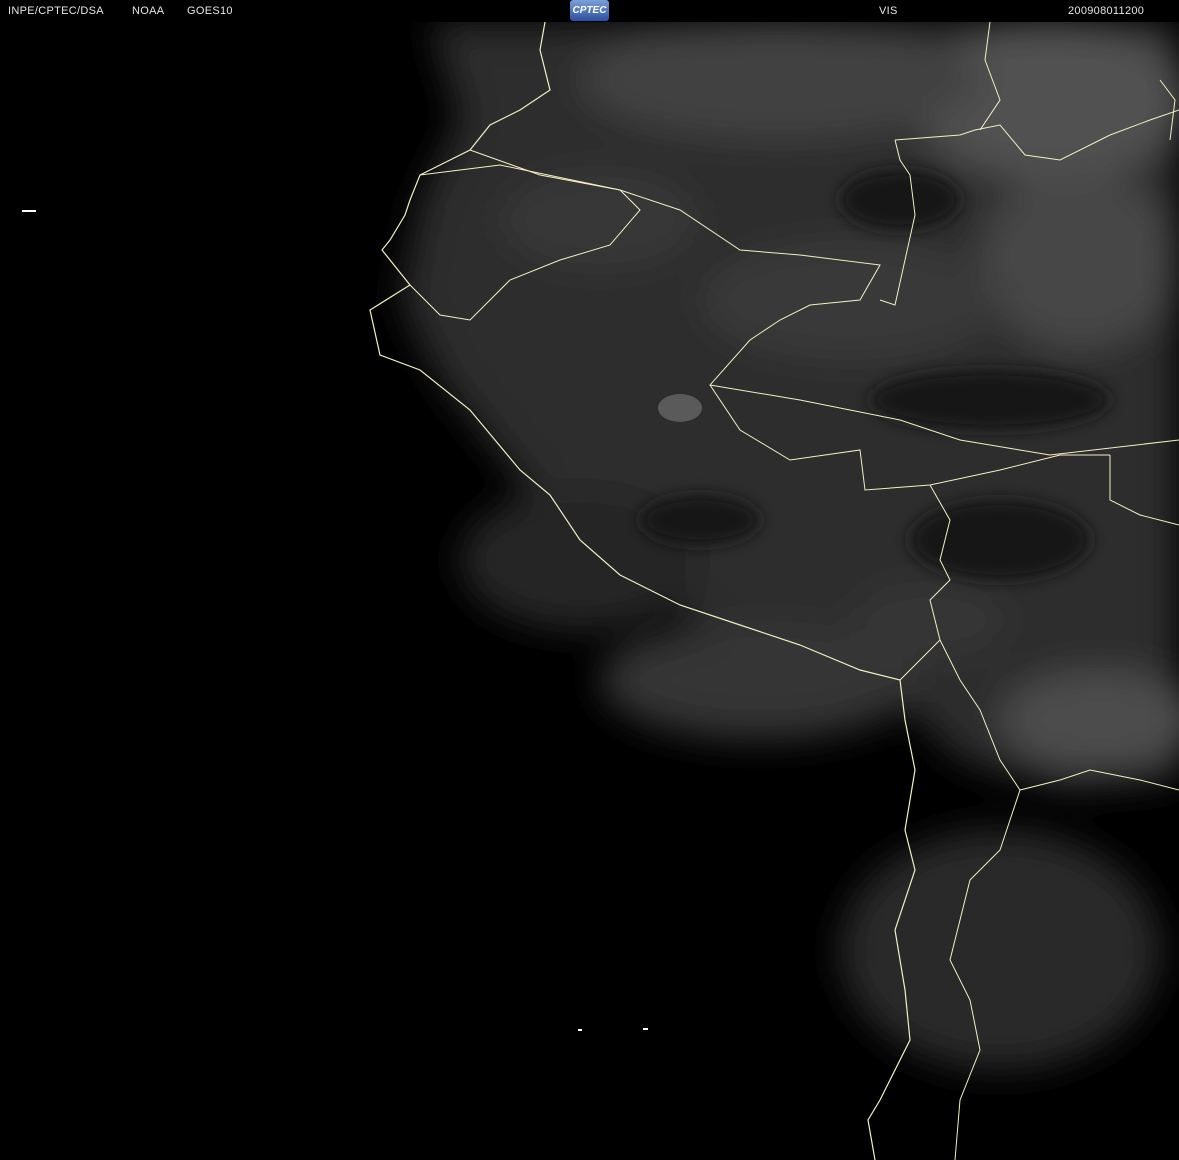 Image resolution: width=1179 pixels, height=1160 pixels. Describe the element at coordinates (1106, 11) in the screenshot. I see `timestamp-label: 200908011200` at that location.